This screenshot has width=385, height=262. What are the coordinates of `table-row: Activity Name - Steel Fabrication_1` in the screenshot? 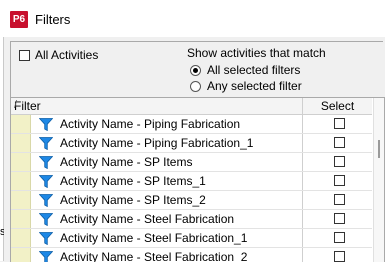 It's located at (191, 238).